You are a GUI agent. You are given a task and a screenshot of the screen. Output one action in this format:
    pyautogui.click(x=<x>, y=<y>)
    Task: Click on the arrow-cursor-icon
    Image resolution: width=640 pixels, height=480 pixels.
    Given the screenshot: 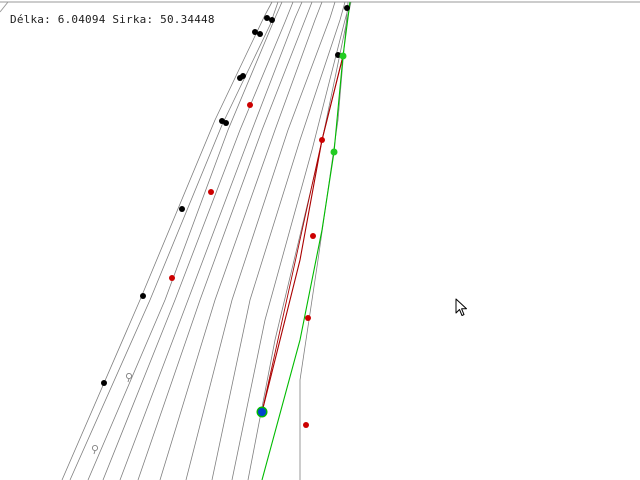 What is the action you would take?
    pyautogui.click(x=461, y=307)
    